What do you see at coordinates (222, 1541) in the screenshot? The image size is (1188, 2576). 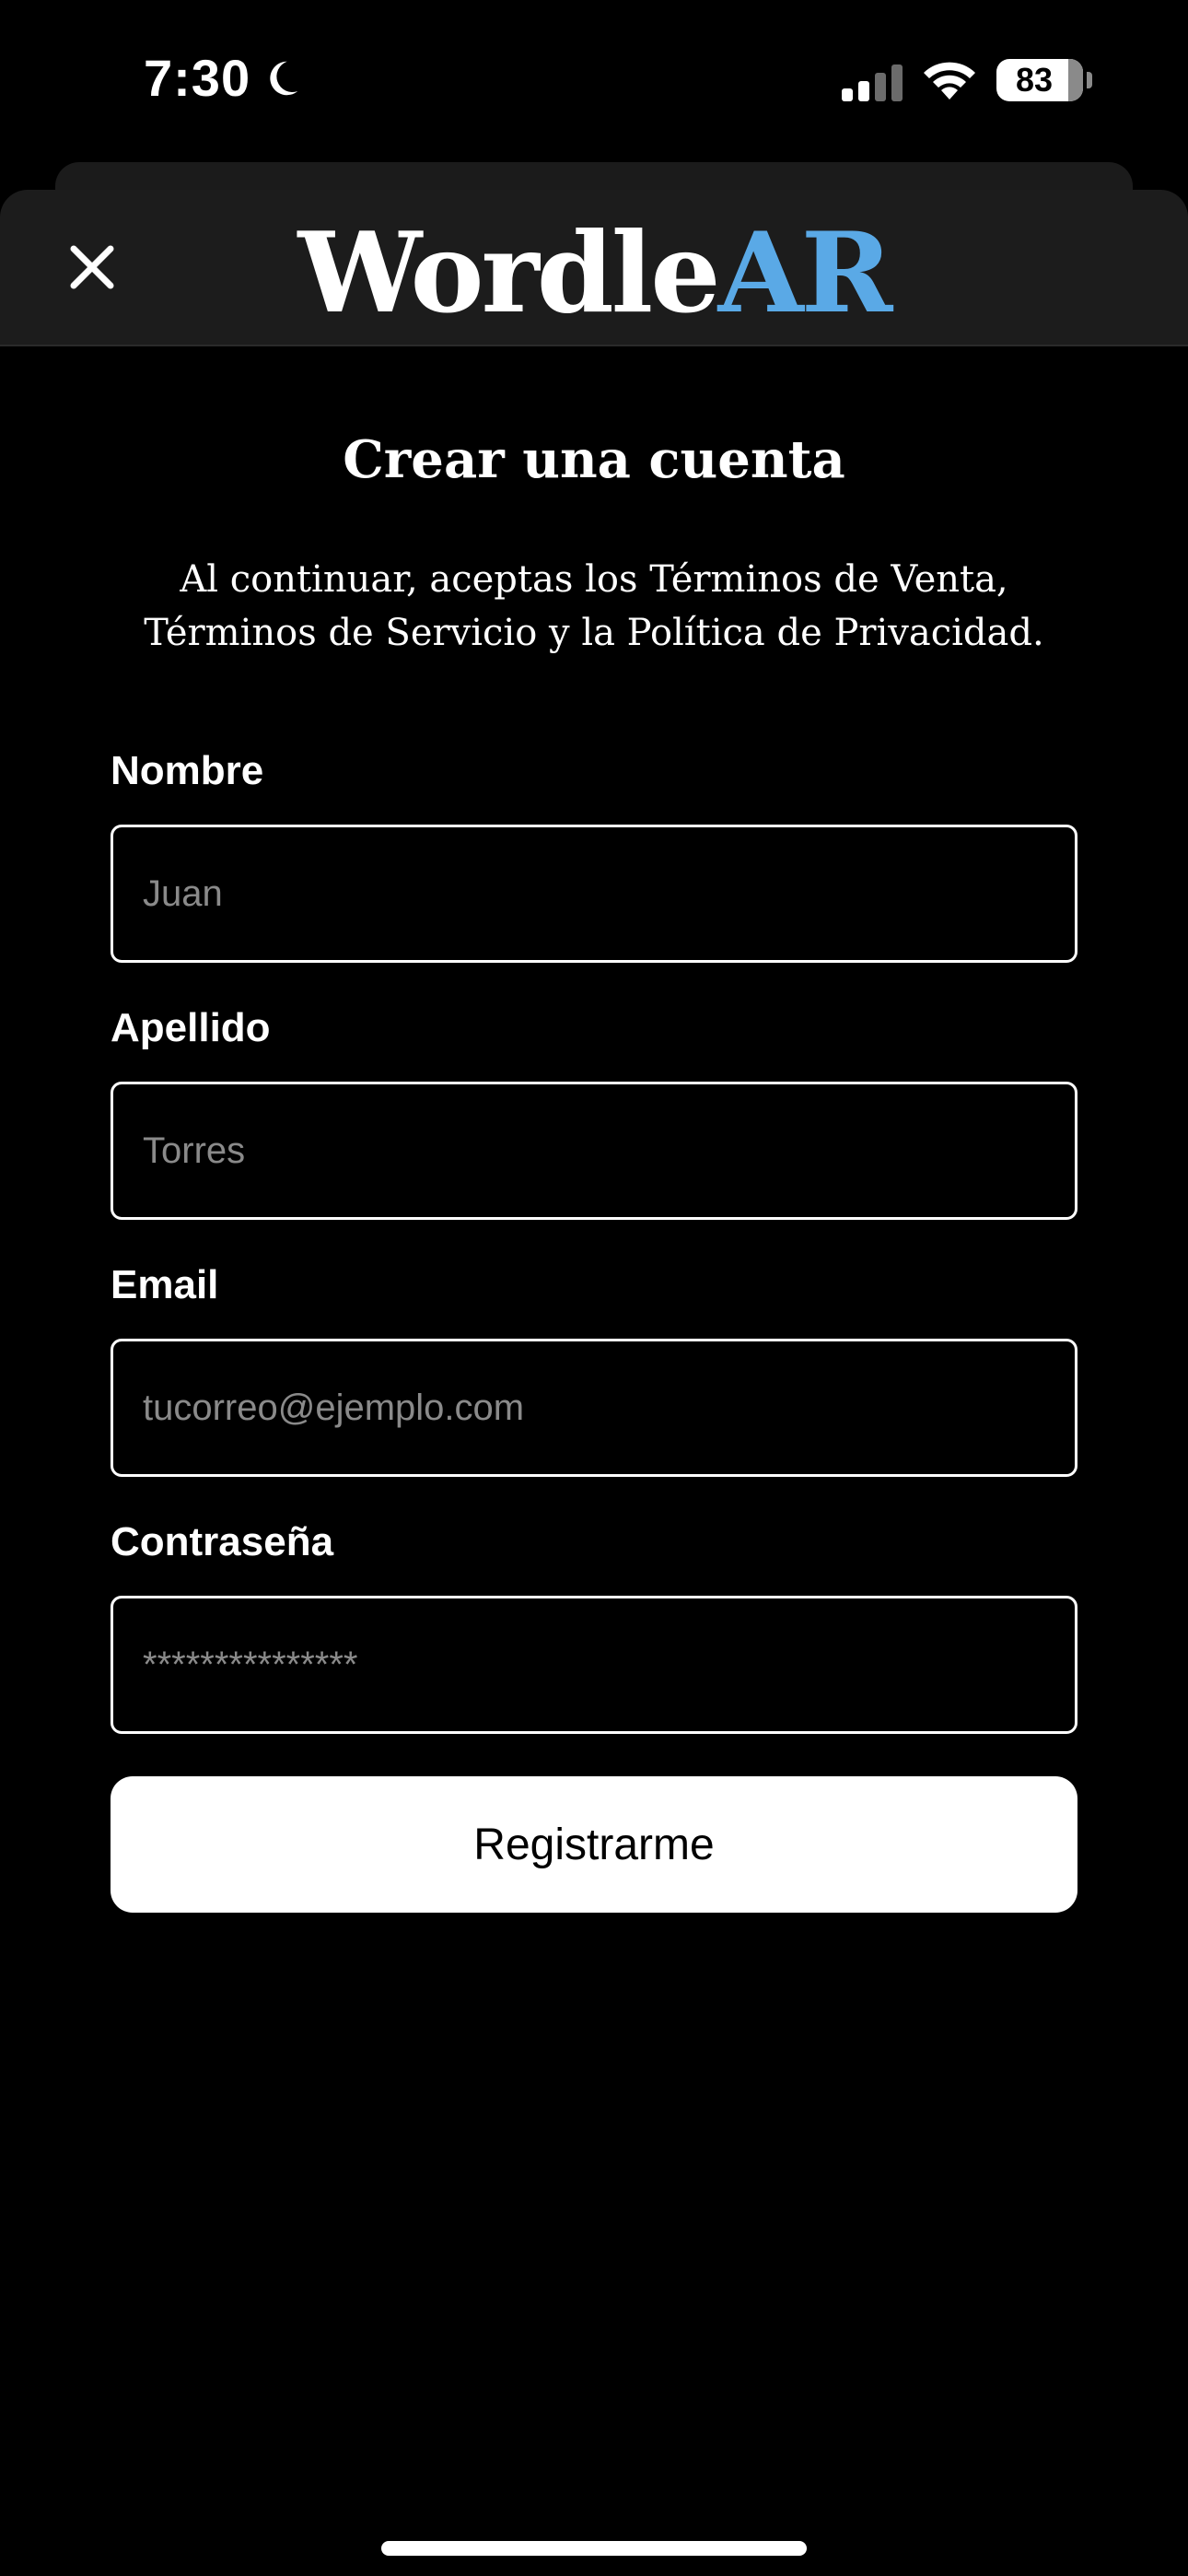 I see `password-label: Contraseña` at bounding box center [222, 1541].